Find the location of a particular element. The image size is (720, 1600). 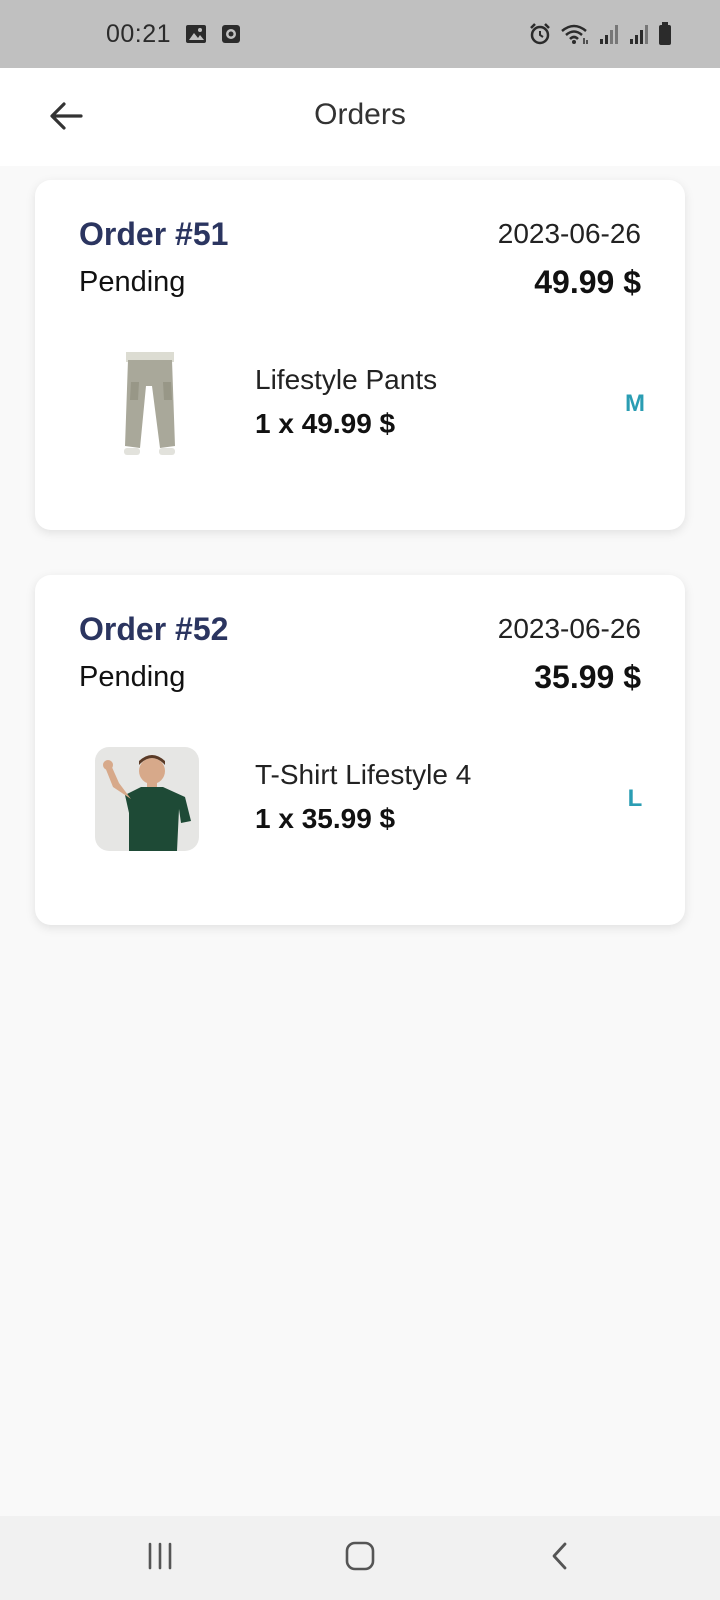

item-size: L is located at coordinates (635, 798).